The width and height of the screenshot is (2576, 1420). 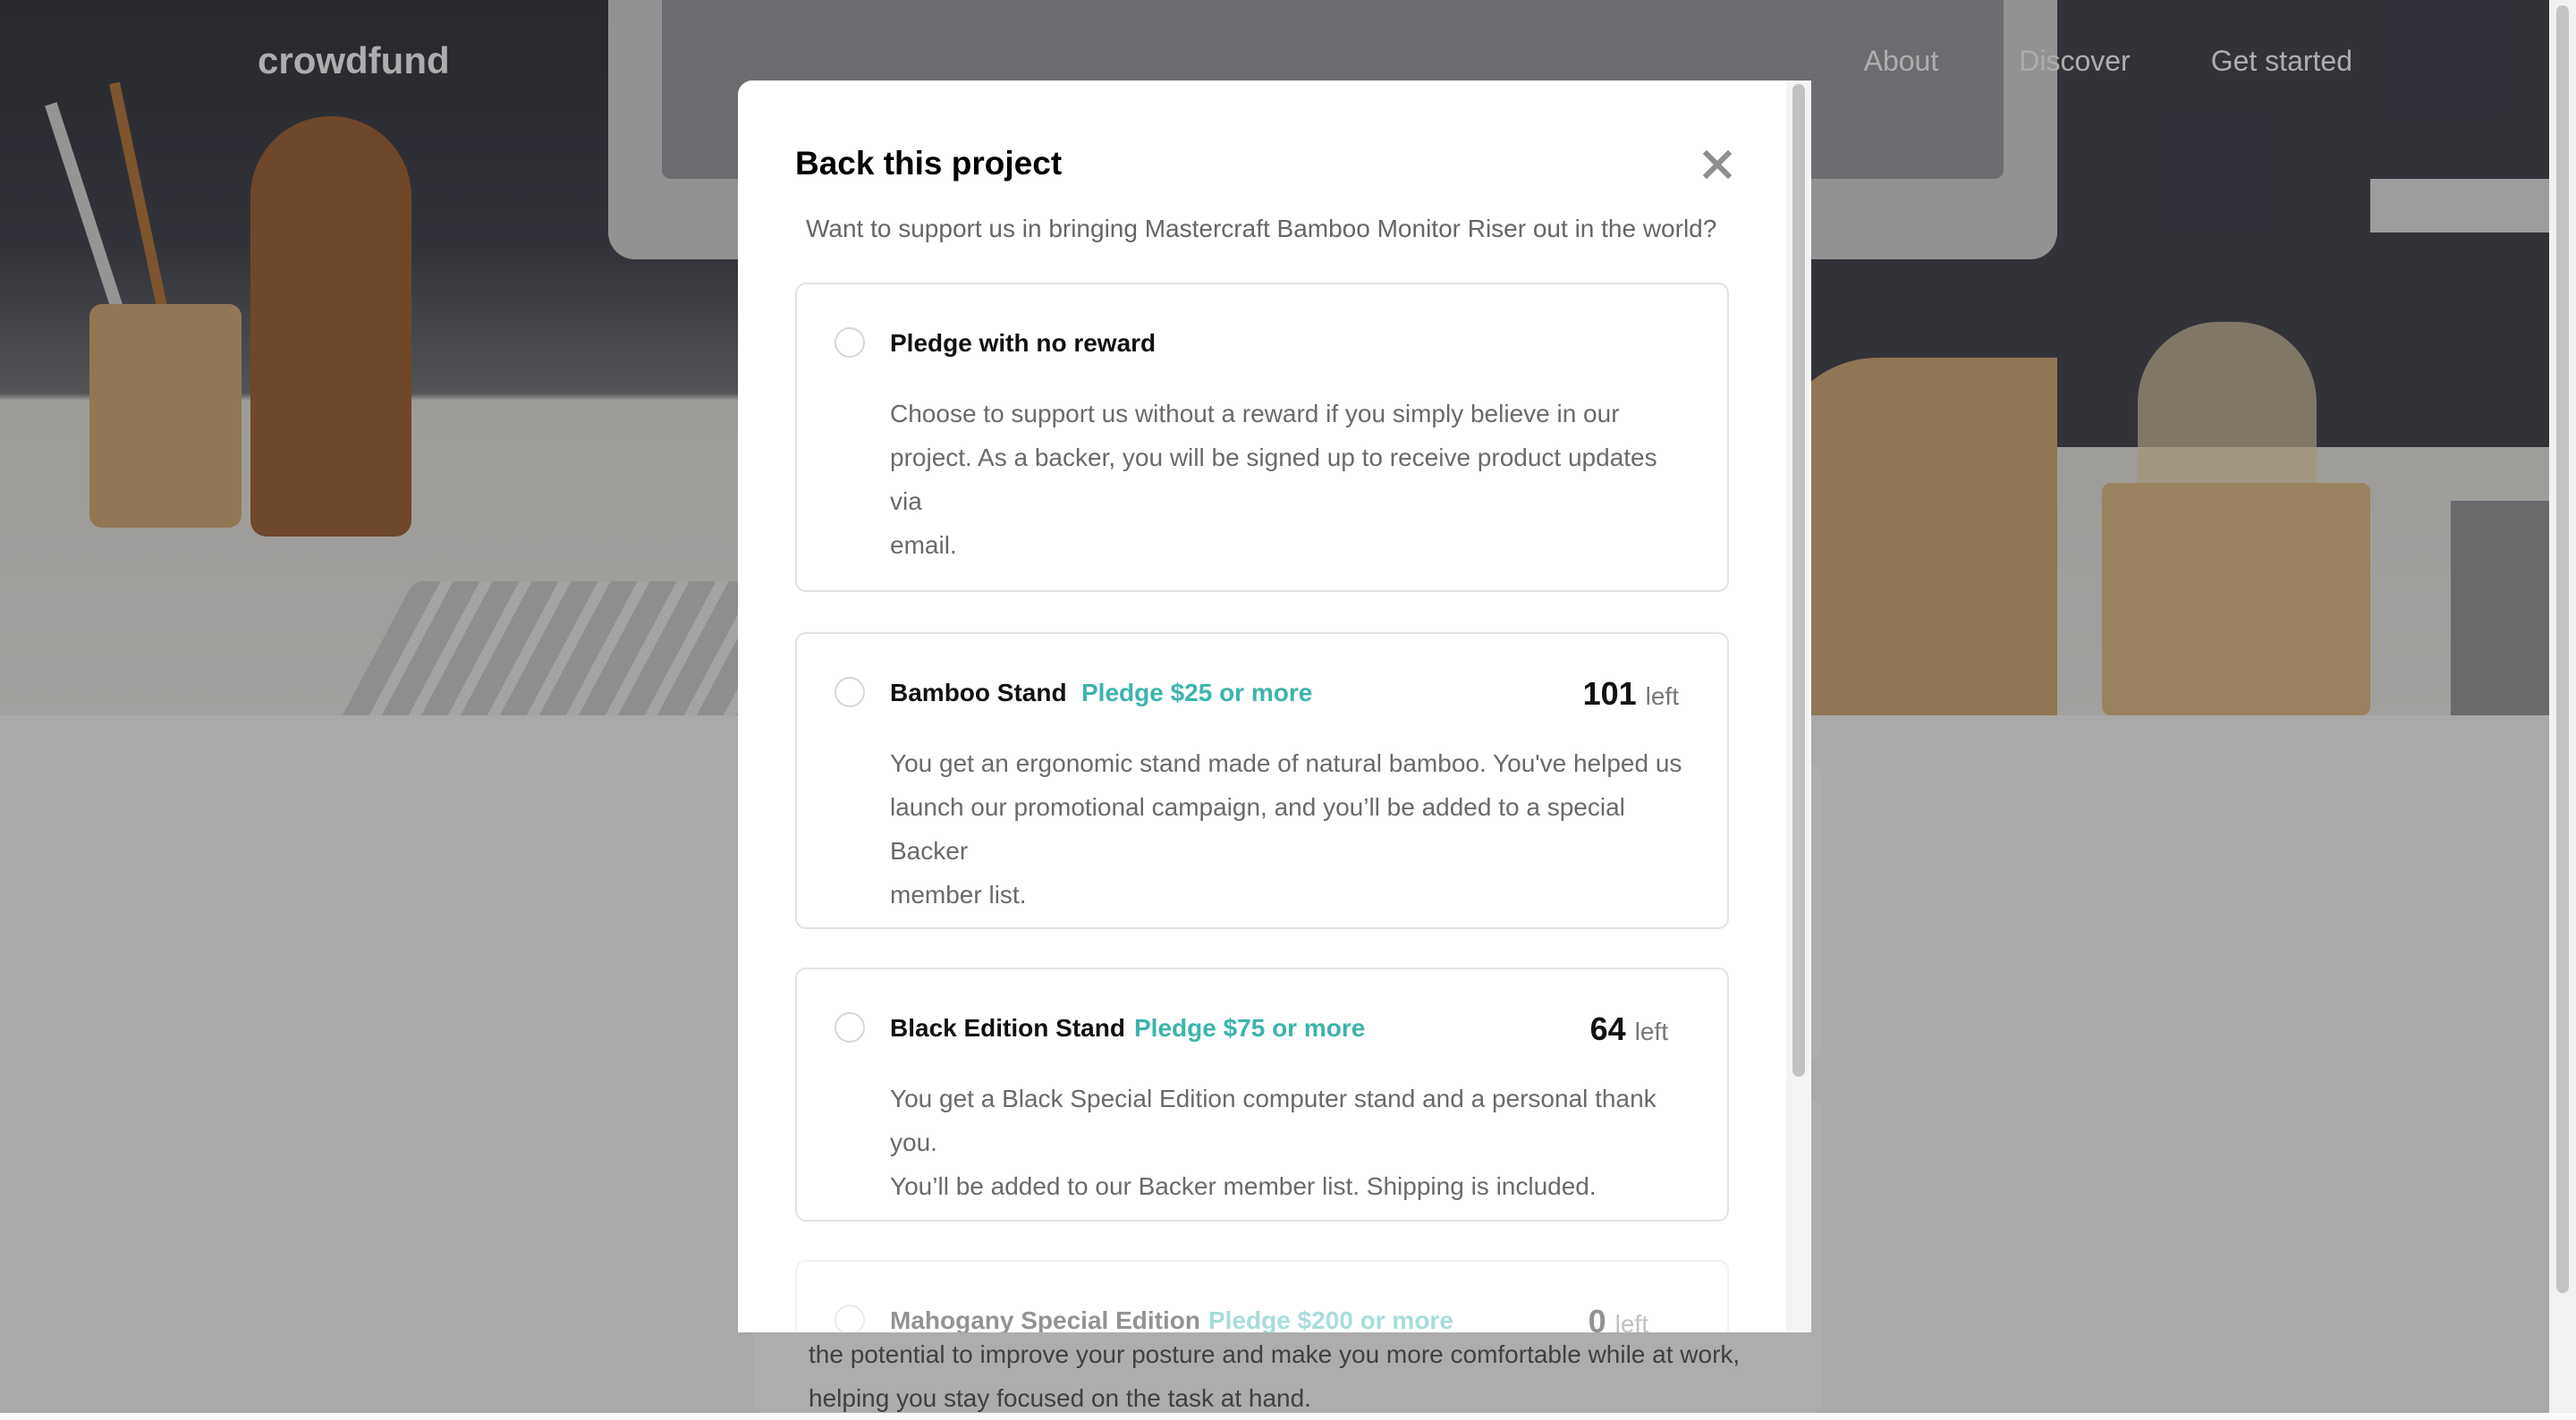 I want to click on description-line: email., so click(x=923, y=545).